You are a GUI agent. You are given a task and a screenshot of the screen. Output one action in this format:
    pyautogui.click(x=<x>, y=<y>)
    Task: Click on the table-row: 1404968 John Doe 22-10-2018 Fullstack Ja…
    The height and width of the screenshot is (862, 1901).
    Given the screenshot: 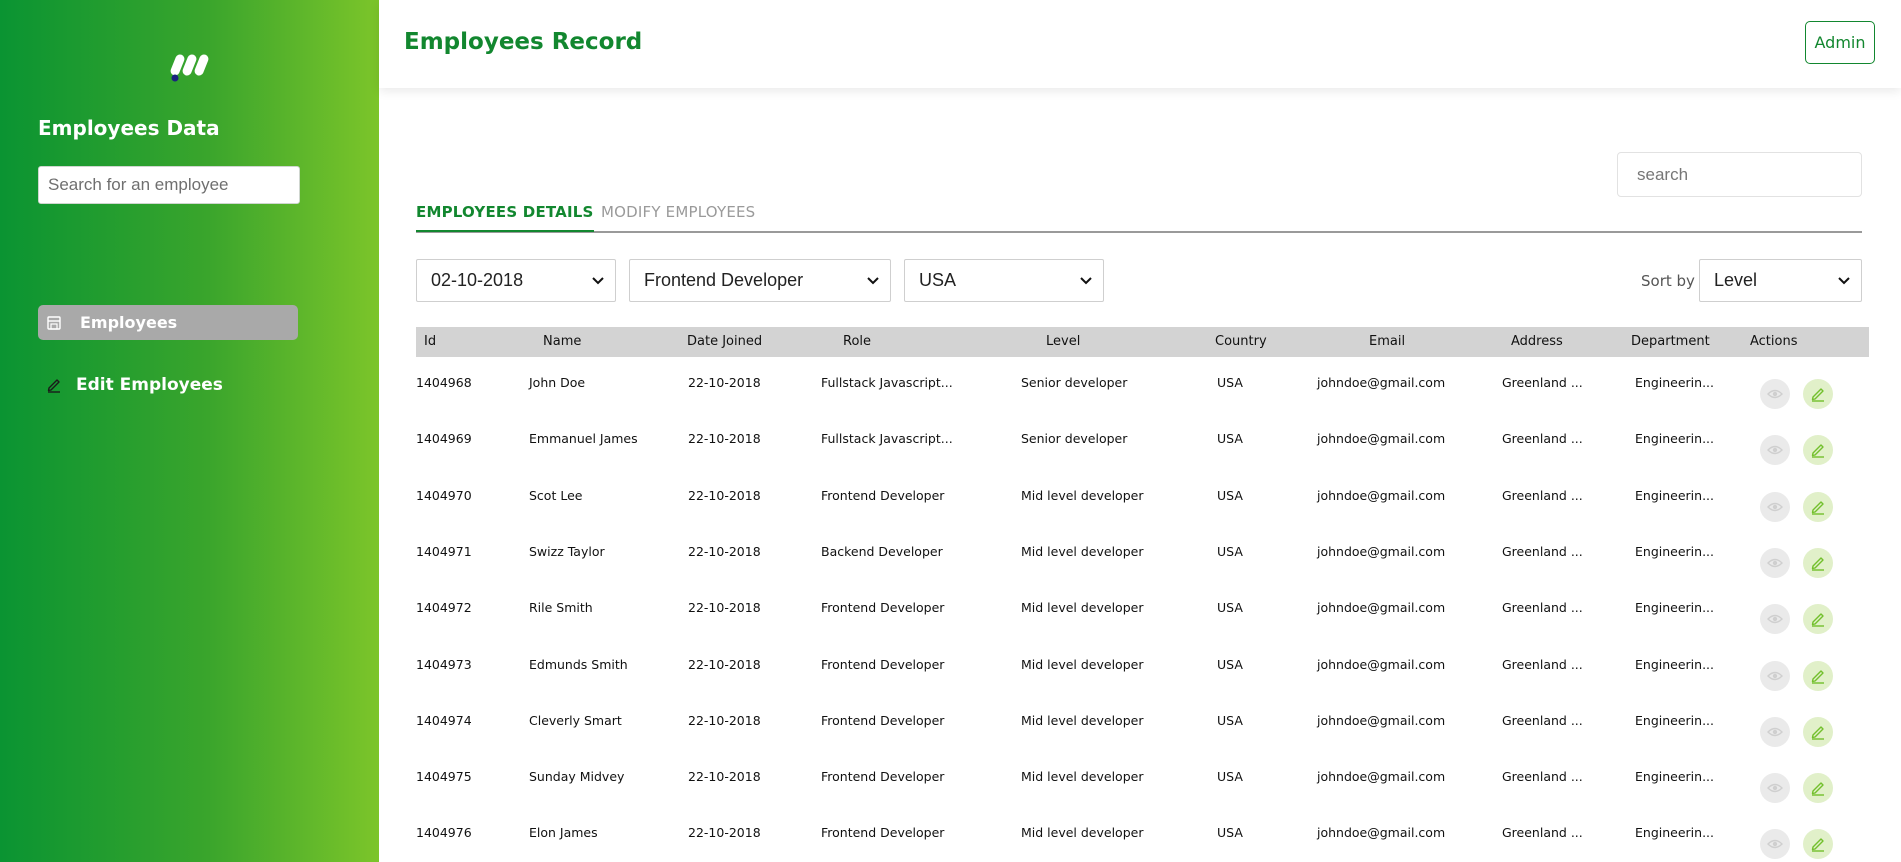 What is the action you would take?
    pyautogui.click(x=1142, y=393)
    